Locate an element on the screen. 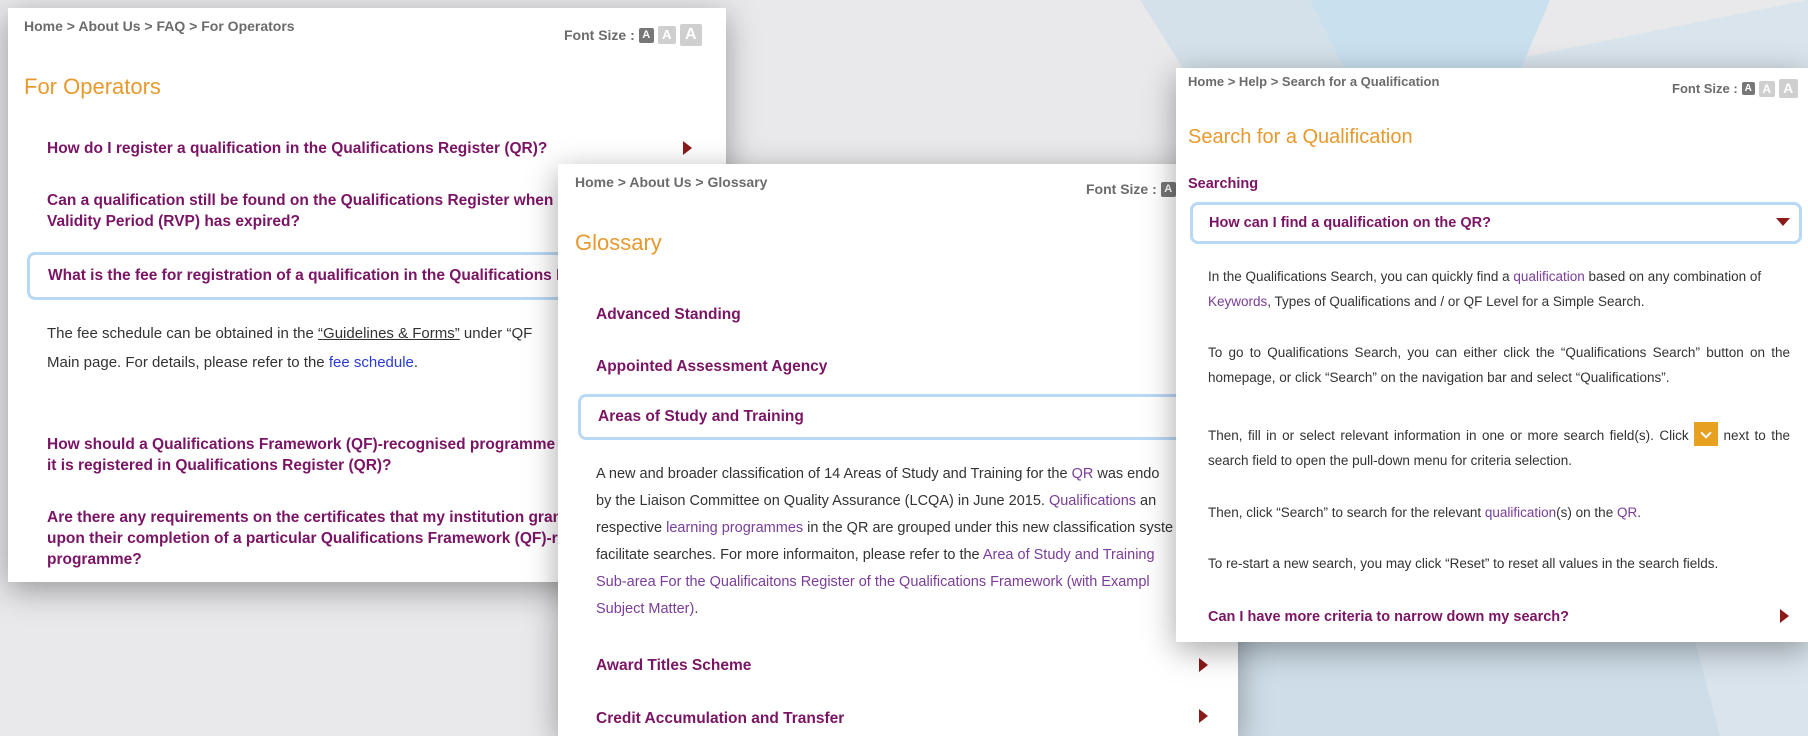  faq-question-line: programme? is located at coordinates (94, 559).